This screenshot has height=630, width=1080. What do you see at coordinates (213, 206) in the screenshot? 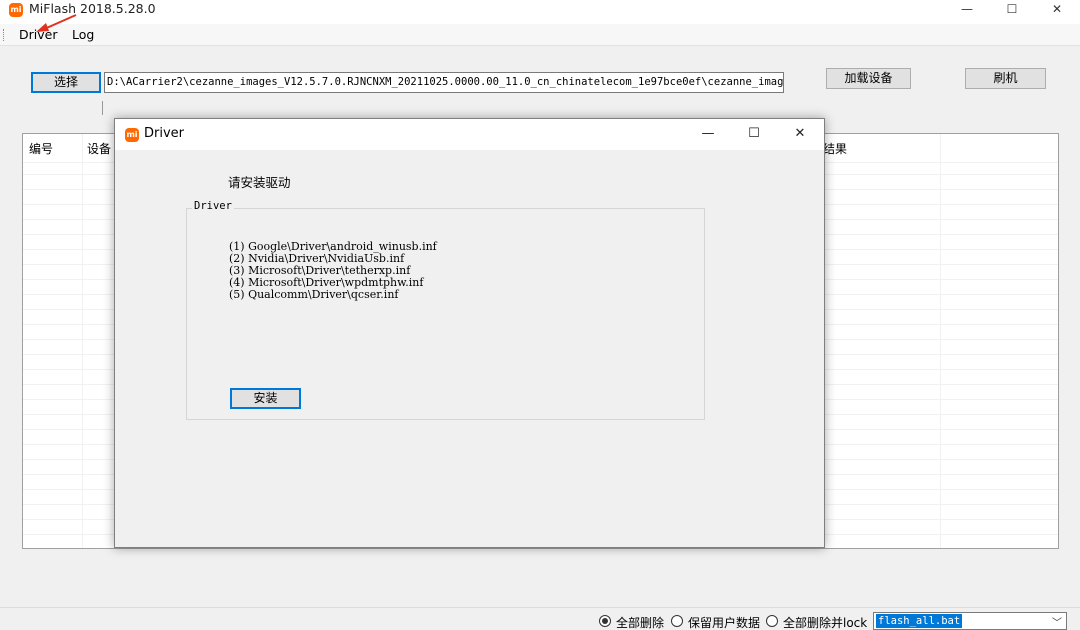
I see `driver-group-label: Driver` at bounding box center [213, 206].